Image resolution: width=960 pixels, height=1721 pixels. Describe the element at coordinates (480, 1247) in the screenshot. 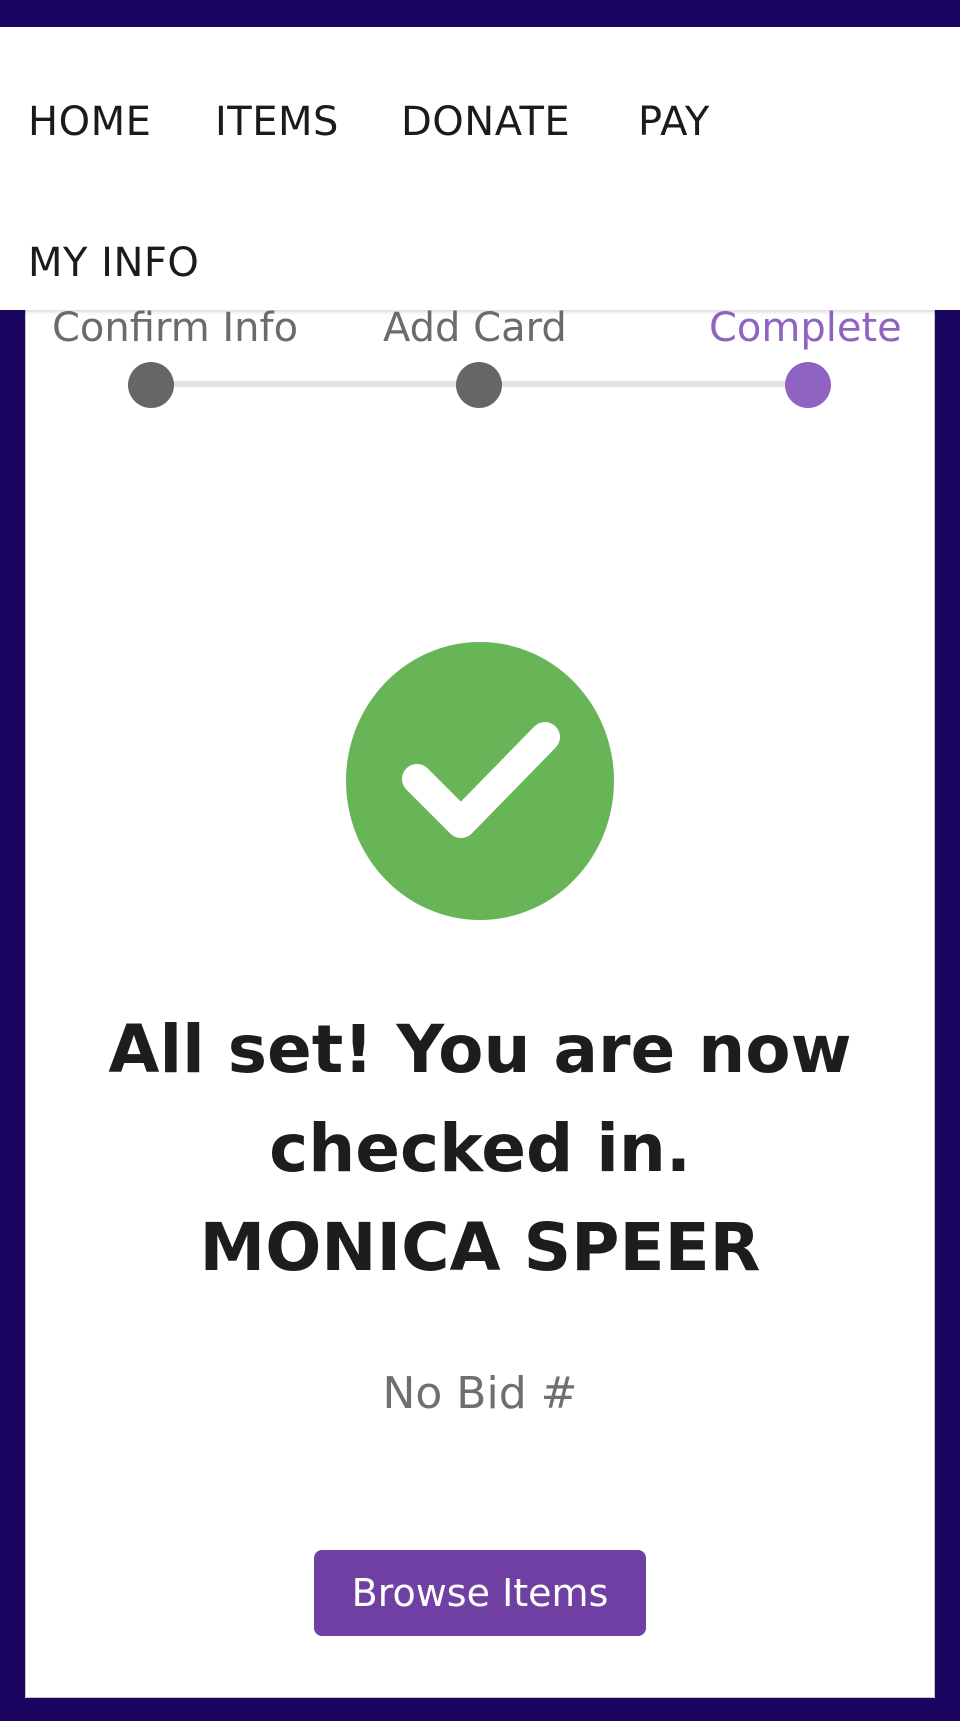

I see `attendee-name: MONICA SPEER` at that location.